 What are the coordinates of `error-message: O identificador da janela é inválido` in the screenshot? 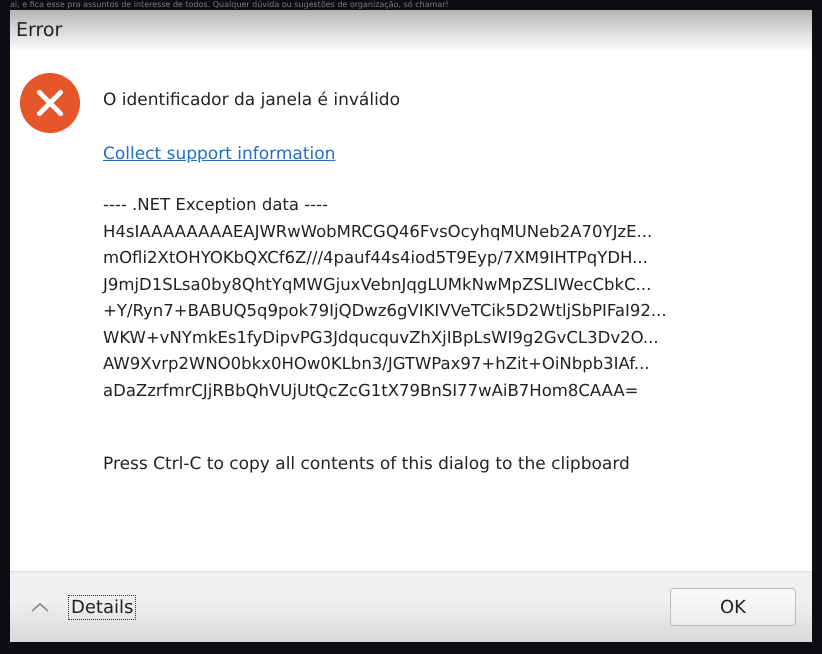 It's located at (252, 100).